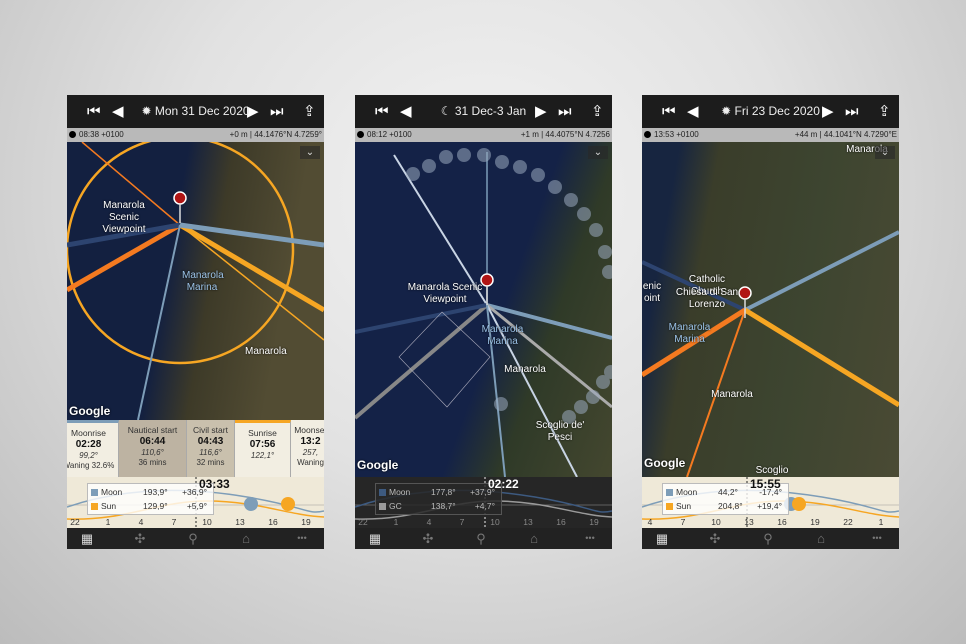  What do you see at coordinates (275, 134) in the screenshot?
I see `location-readout: +0 m | 44.1476°N 4.7259°` at bounding box center [275, 134].